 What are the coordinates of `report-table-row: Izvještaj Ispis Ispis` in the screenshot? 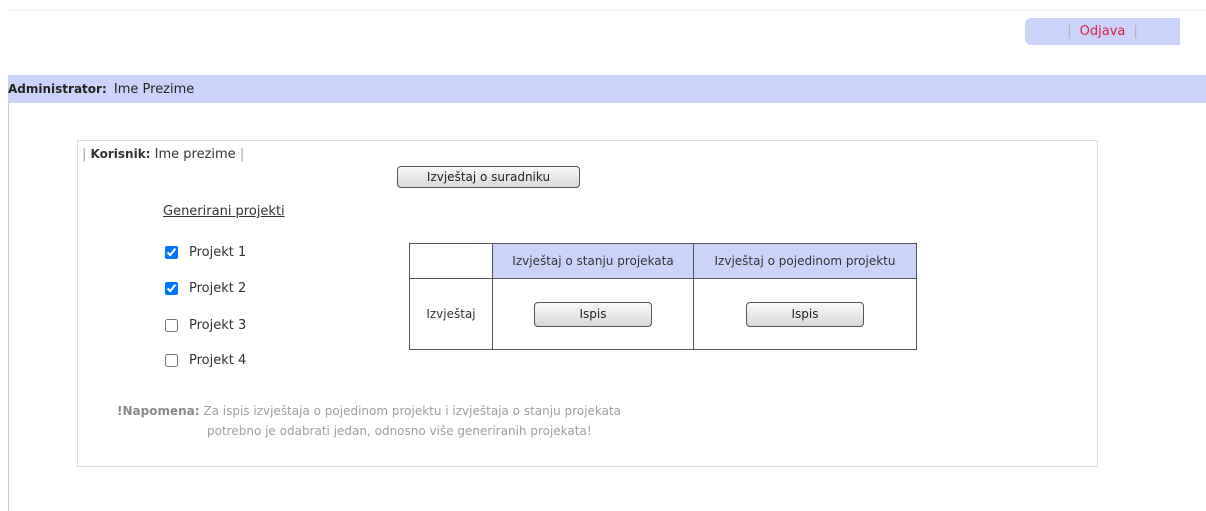 It's located at (663, 314).